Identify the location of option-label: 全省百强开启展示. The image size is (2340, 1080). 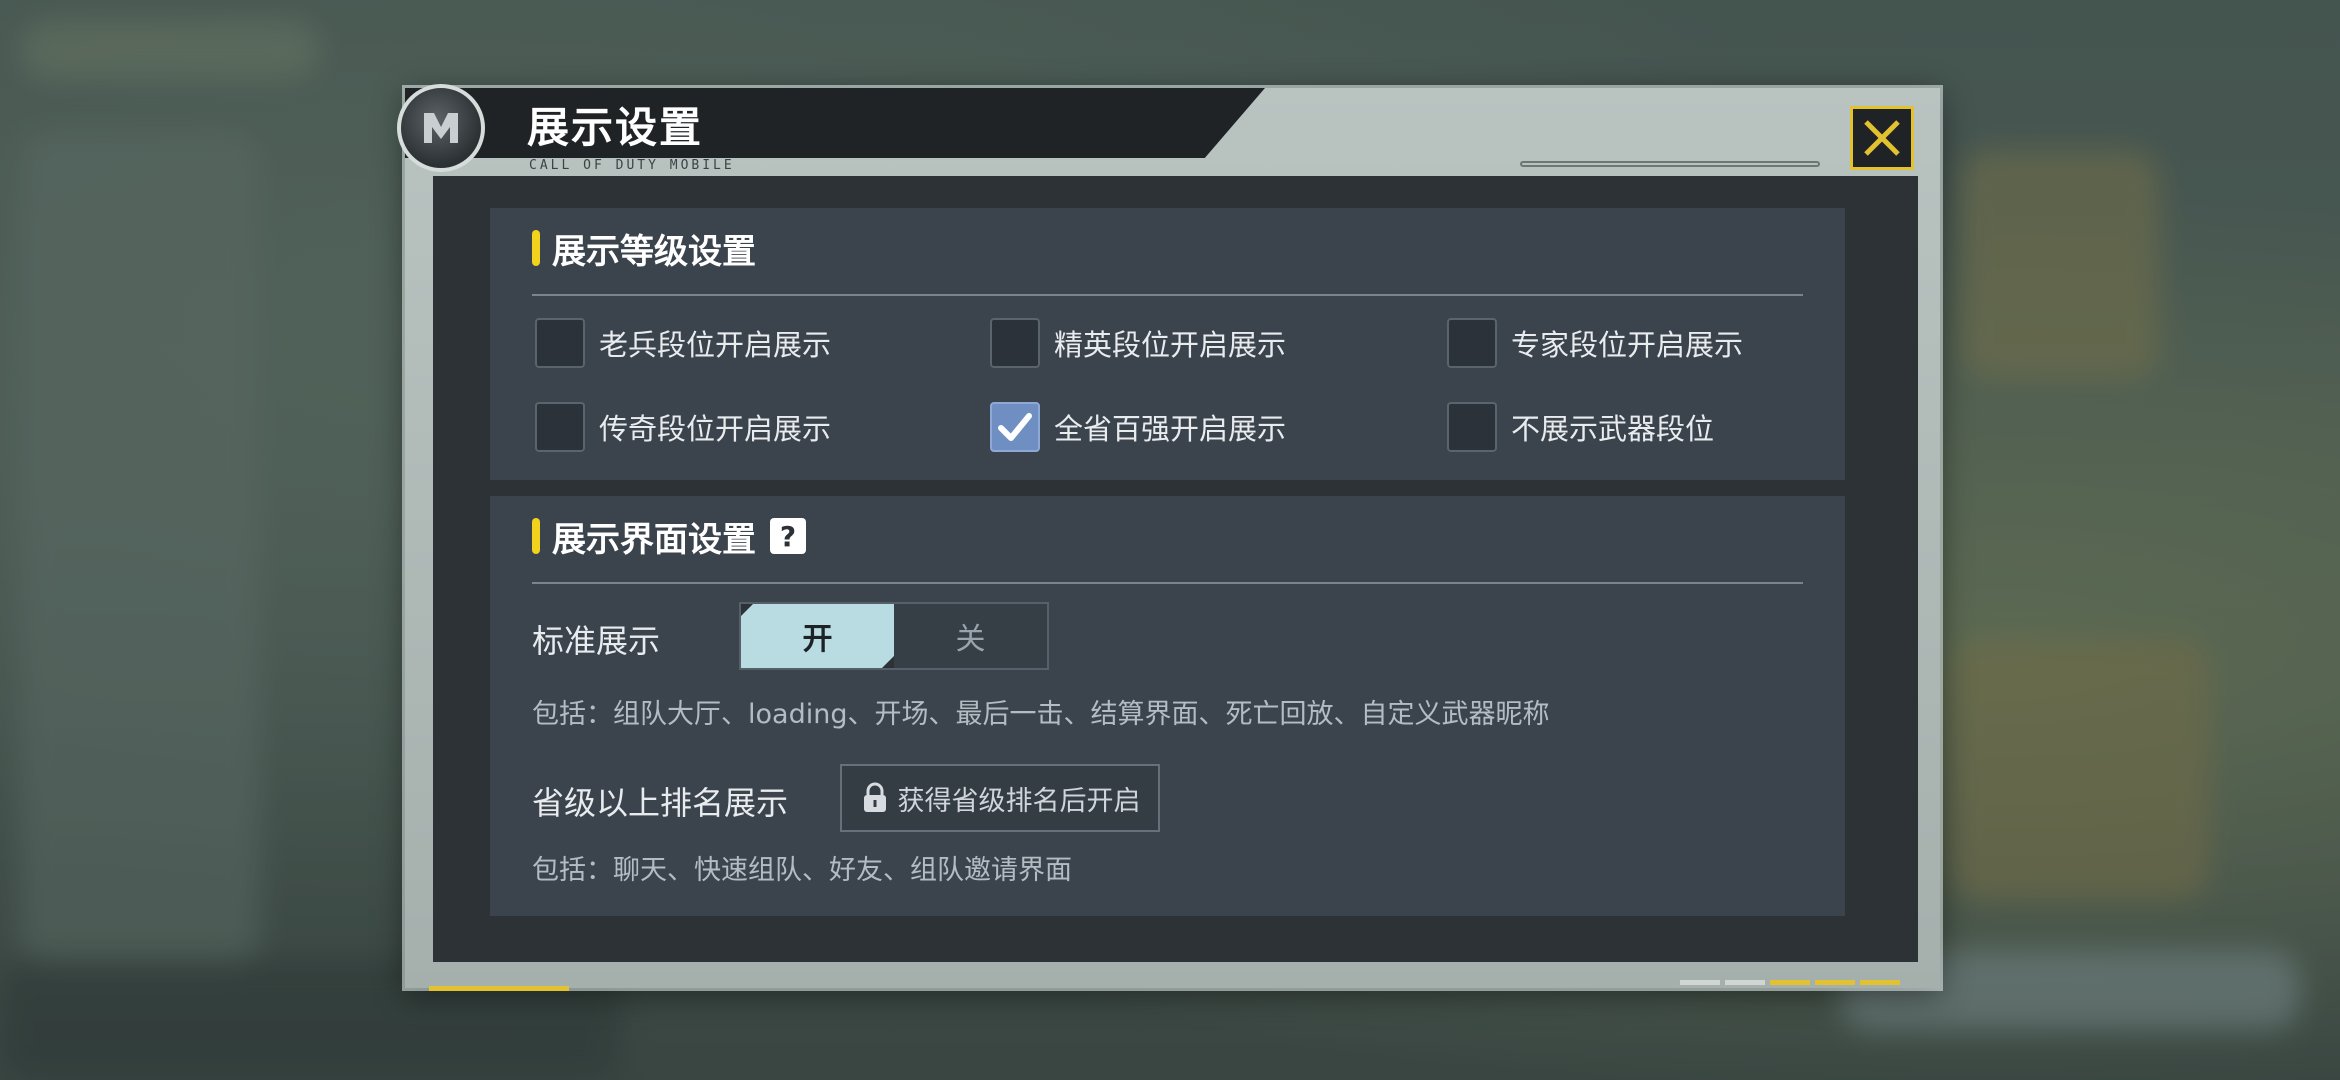
(1170, 429).